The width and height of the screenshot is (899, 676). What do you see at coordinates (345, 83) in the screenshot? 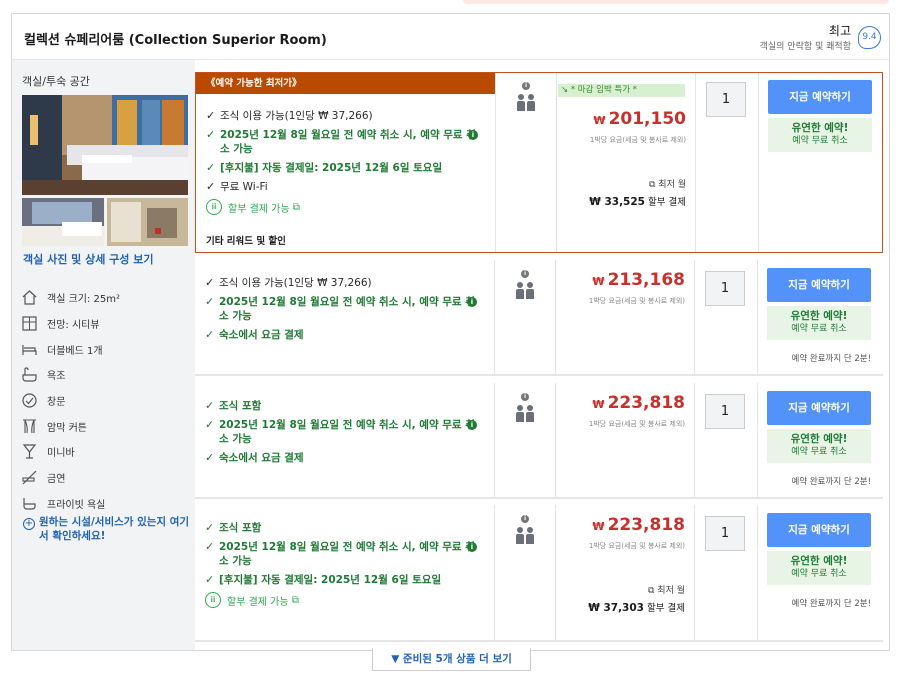
I see `best-price-ribbon: 《예약 가능한 최저가》` at bounding box center [345, 83].